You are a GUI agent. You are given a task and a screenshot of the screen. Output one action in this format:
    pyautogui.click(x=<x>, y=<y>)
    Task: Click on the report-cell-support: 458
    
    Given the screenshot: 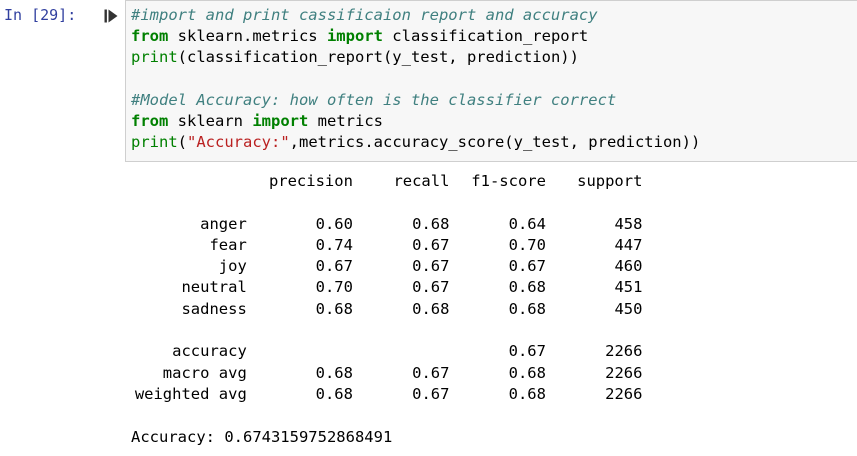 What is the action you would take?
    pyautogui.click(x=628, y=223)
    